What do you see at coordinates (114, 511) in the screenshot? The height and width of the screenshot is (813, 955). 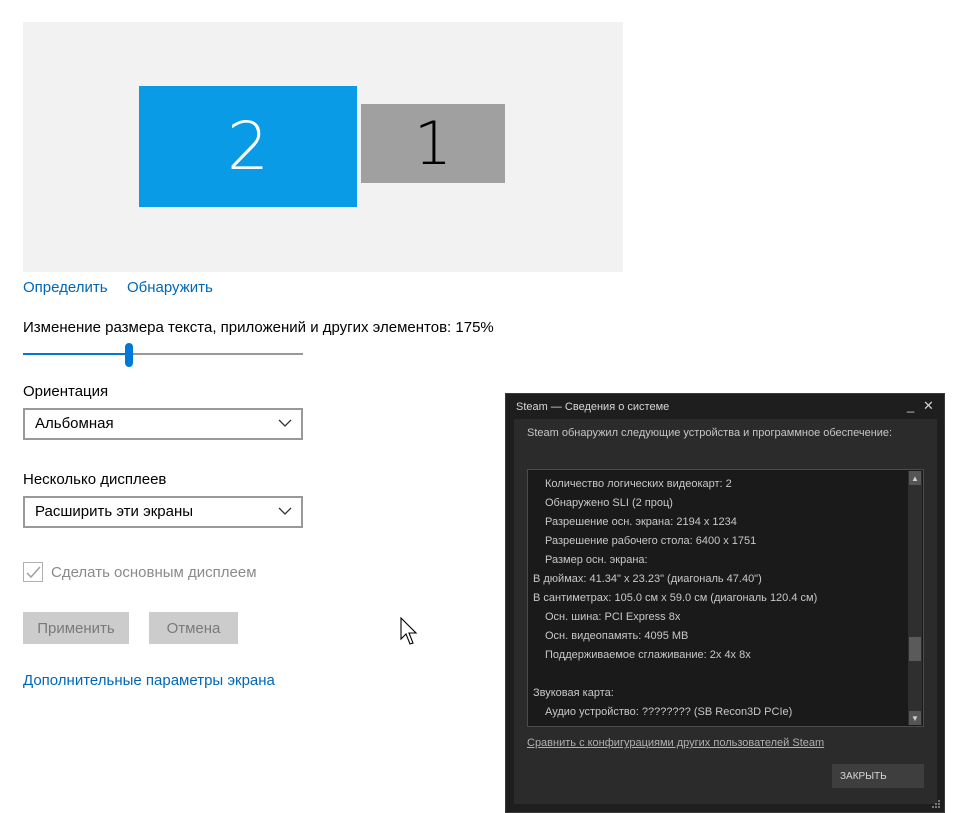 I see `multi-display-value: Расширить эти экраны` at bounding box center [114, 511].